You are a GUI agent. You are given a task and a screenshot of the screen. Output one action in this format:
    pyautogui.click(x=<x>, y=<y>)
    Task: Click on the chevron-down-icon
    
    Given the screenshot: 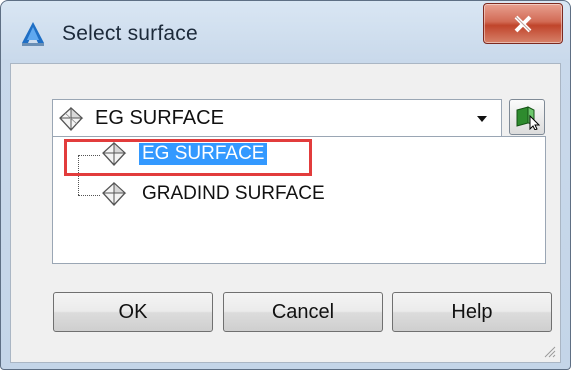 What is the action you would take?
    pyautogui.click(x=482, y=119)
    